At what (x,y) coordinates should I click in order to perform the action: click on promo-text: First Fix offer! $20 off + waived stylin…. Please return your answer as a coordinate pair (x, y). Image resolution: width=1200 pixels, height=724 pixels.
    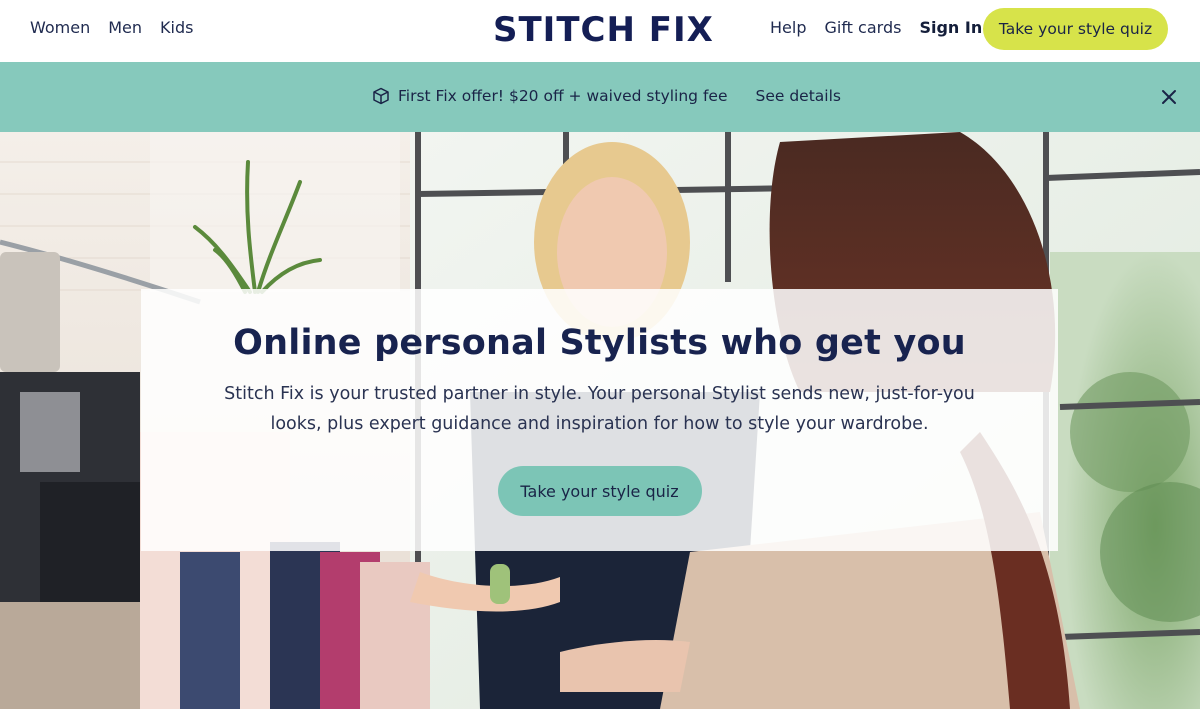
    Looking at the image, I should click on (563, 96).